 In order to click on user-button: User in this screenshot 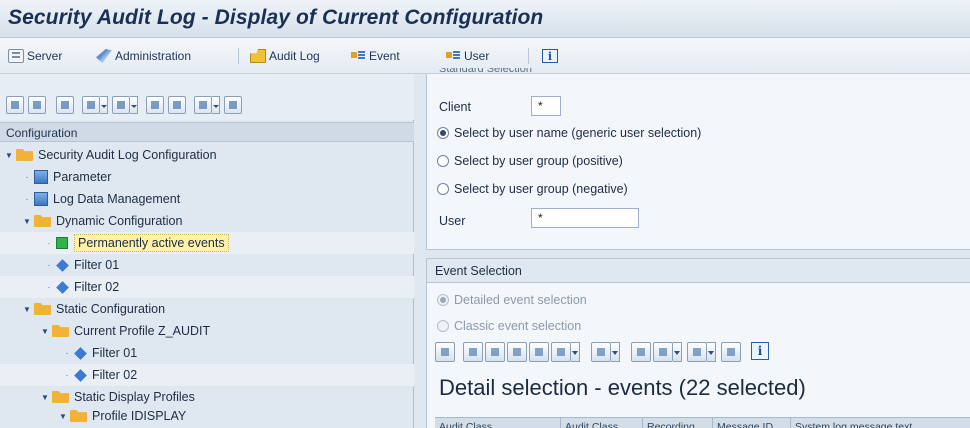, I will do `click(467, 56)`.